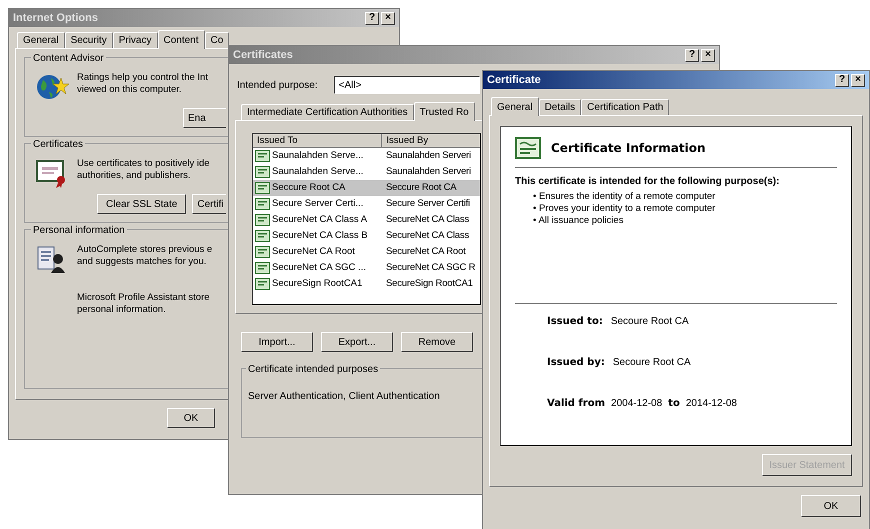 This screenshot has width=870, height=529. What do you see at coordinates (144, 256) in the screenshot?
I see `description-text: AutoComplete stores previous e and suggests matches for you.` at bounding box center [144, 256].